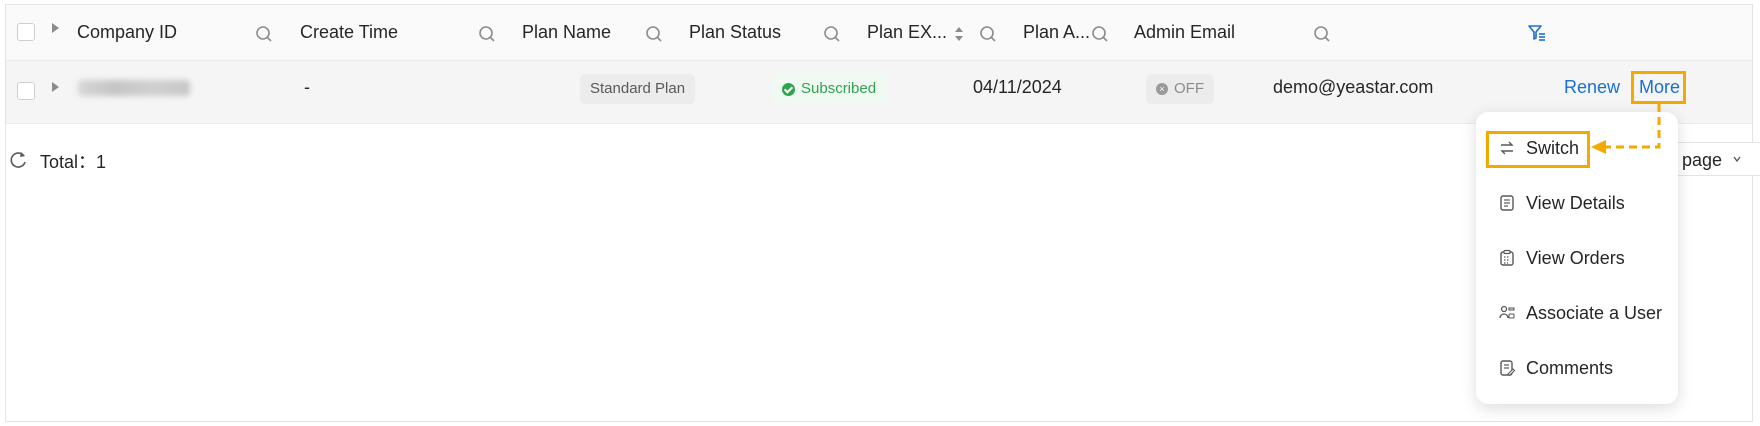 The width and height of the screenshot is (1760, 426). I want to click on renew-link: Renew, so click(1592, 87).